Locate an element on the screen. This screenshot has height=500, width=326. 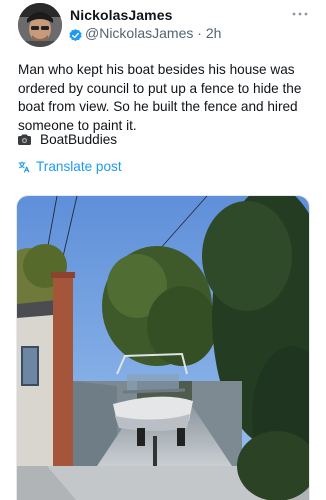
verified-badge-icon is located at coordinates (75, 35).